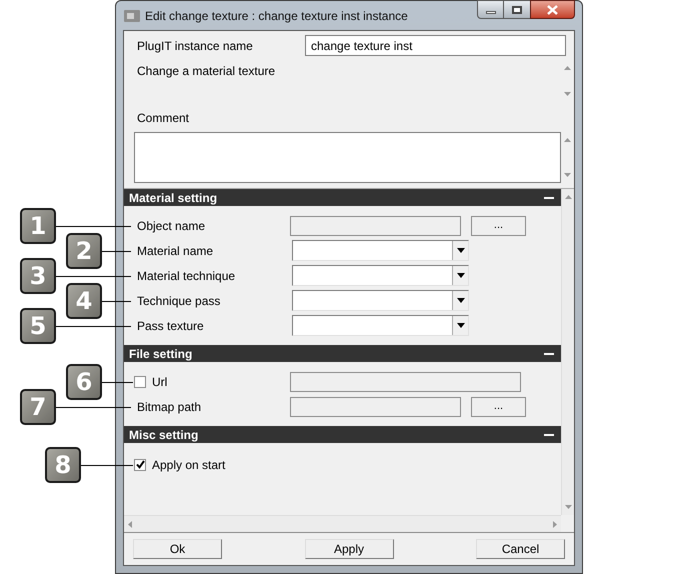 The height and width of the screenshot is (574, 700). Describe the element at coordinates (175, 251) in the screenshot. I see `field-label: Material name` at that location.